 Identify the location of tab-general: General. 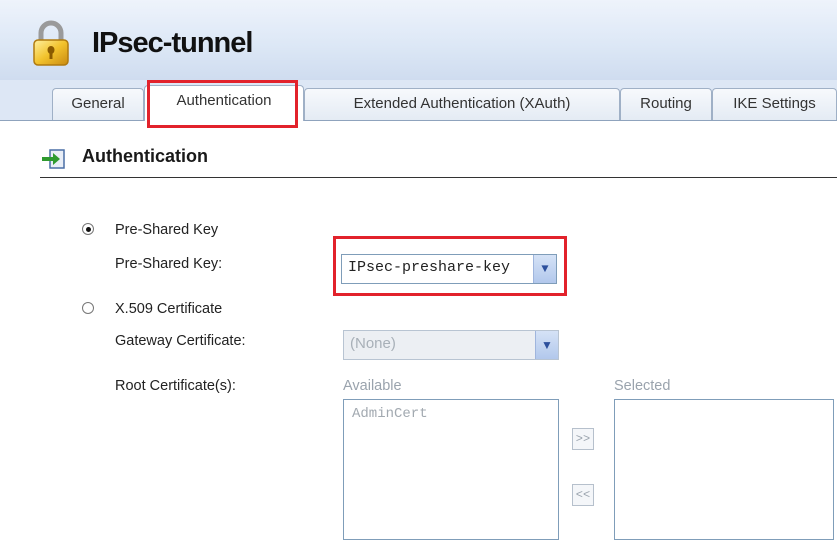
(98, 104).